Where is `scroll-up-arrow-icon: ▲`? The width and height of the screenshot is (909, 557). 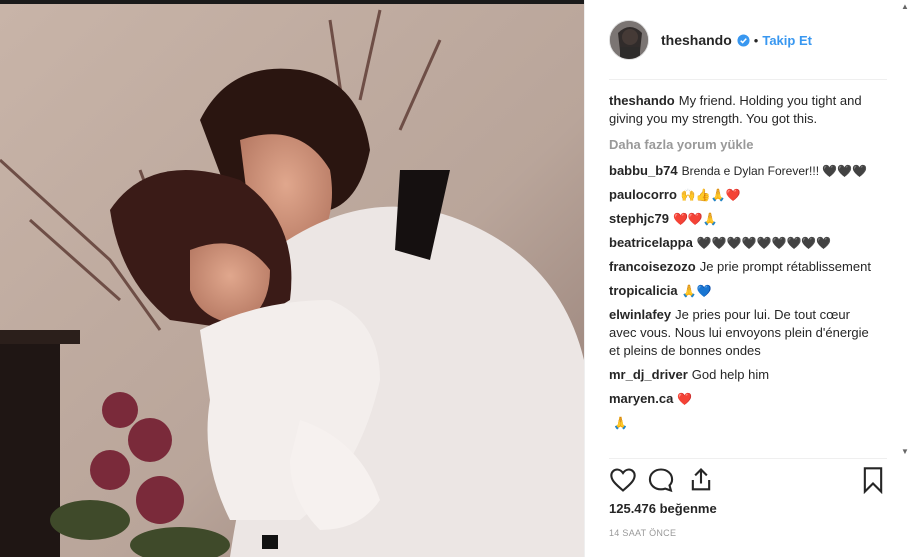 scroll-up-arrow-icon: ▲ is located at coordinates (905, 6).